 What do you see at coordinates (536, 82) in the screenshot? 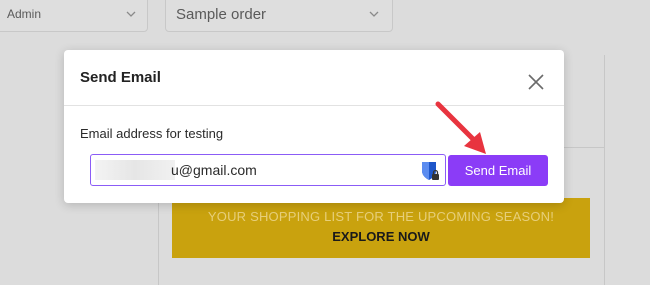
I see `close-icon` at bounding box center [536, 82].